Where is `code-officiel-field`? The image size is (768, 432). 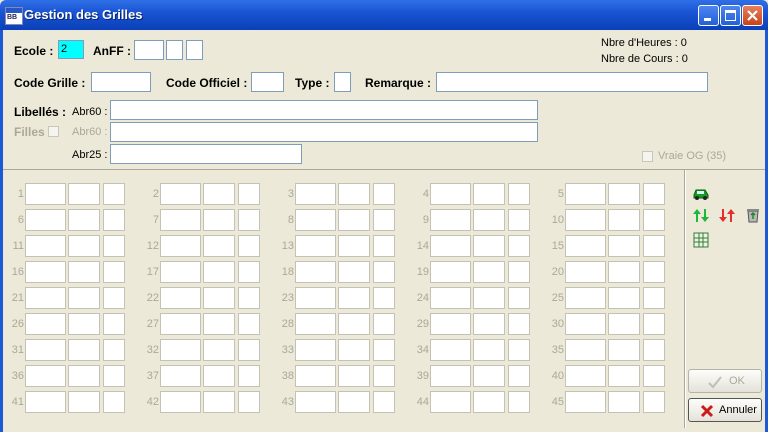 code-officiel-field is located at coordinates (267, 82).